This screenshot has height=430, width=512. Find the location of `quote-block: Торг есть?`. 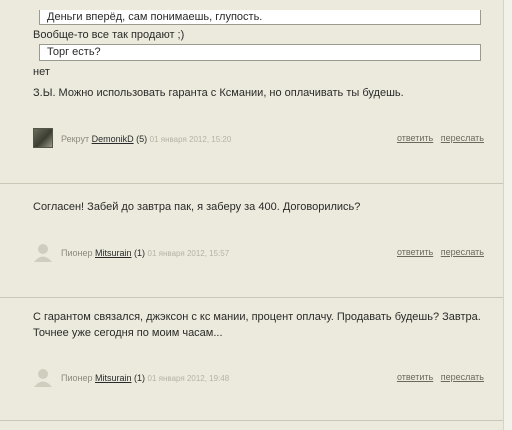

quote-block: Торг есть? is located at coordinates (260, 52).